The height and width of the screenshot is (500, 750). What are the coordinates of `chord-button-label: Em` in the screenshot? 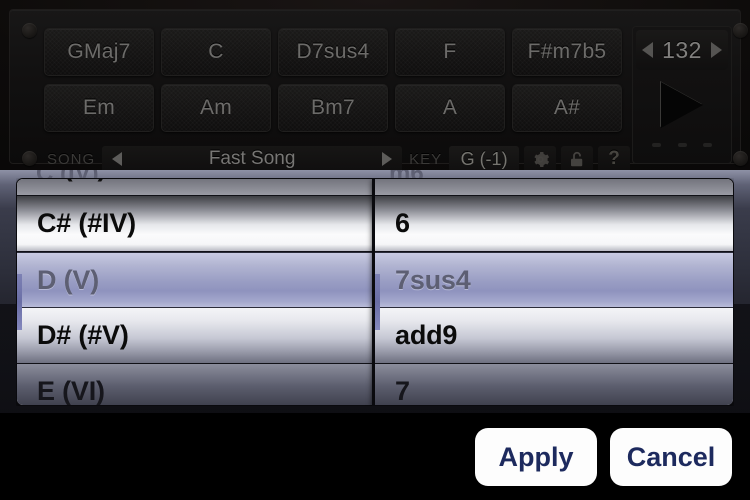 It's located at (99, 107).